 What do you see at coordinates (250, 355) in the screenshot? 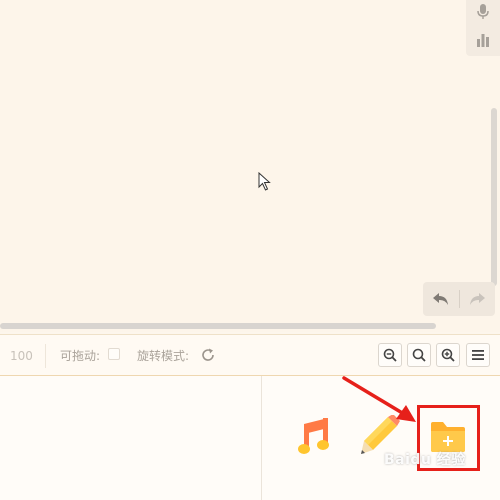
I see `bottom-toolbar: 100 可拖动: 旋转模式:` at bounding box center [250, 355].